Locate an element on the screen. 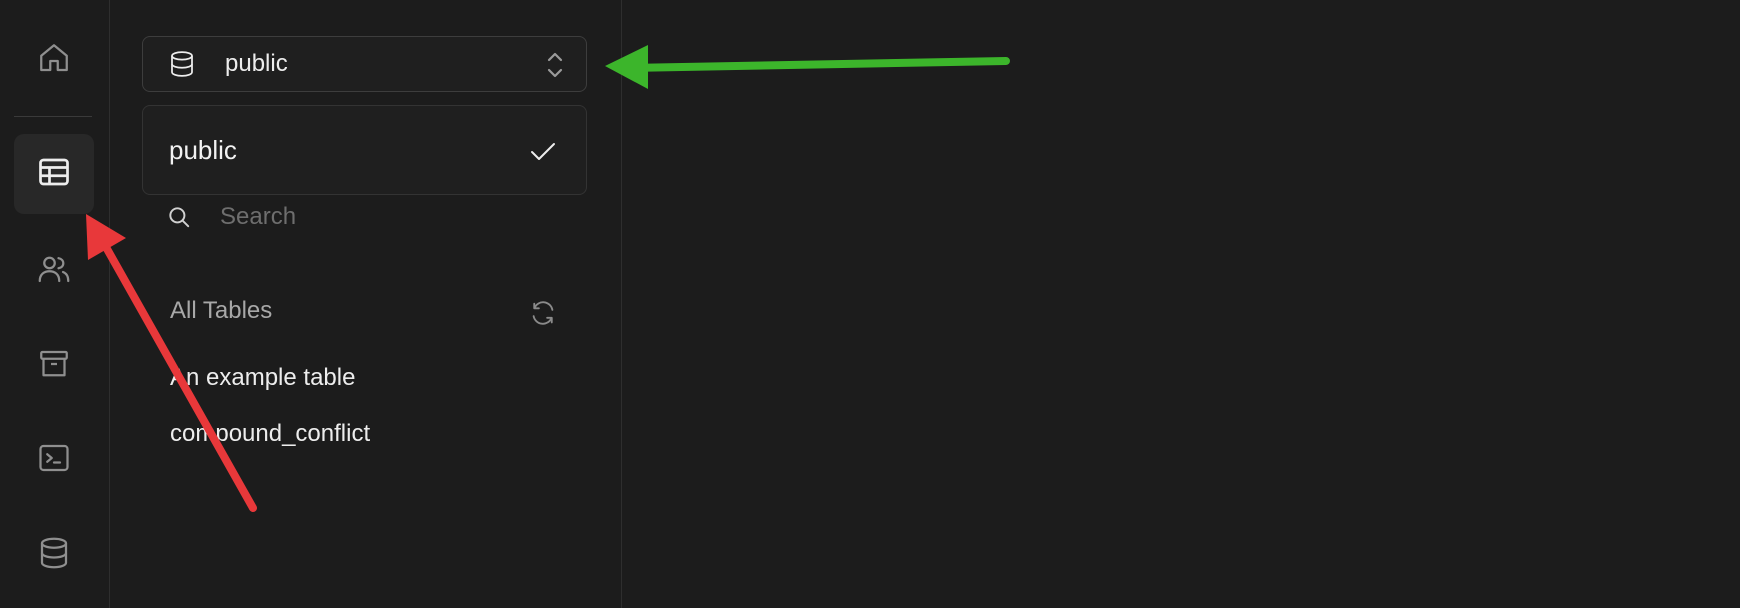 The height and width of the screenshot is (608, 1740). schema-dropdown-menu: public is located at coordinates (364, 150).